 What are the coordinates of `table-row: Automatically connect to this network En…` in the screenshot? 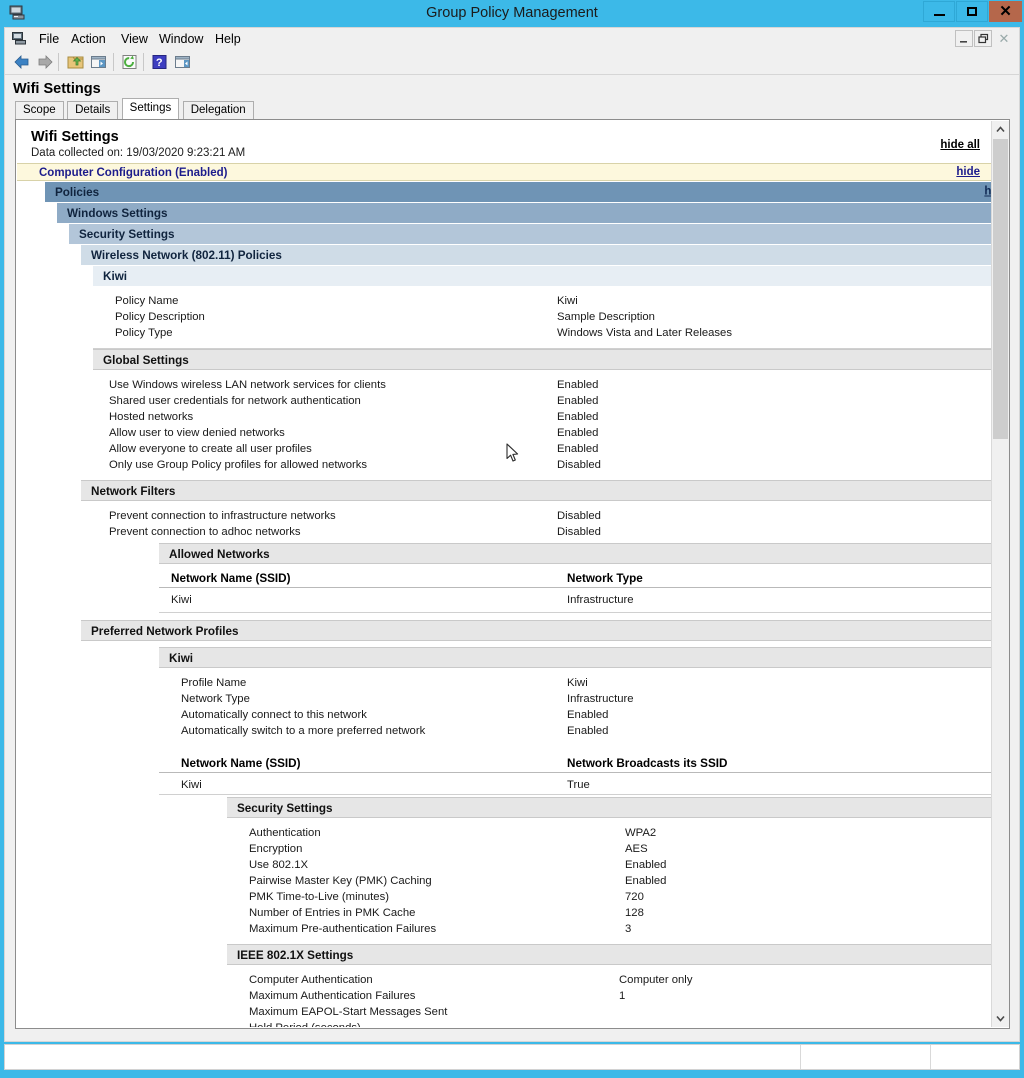 It's located at (575, 715).